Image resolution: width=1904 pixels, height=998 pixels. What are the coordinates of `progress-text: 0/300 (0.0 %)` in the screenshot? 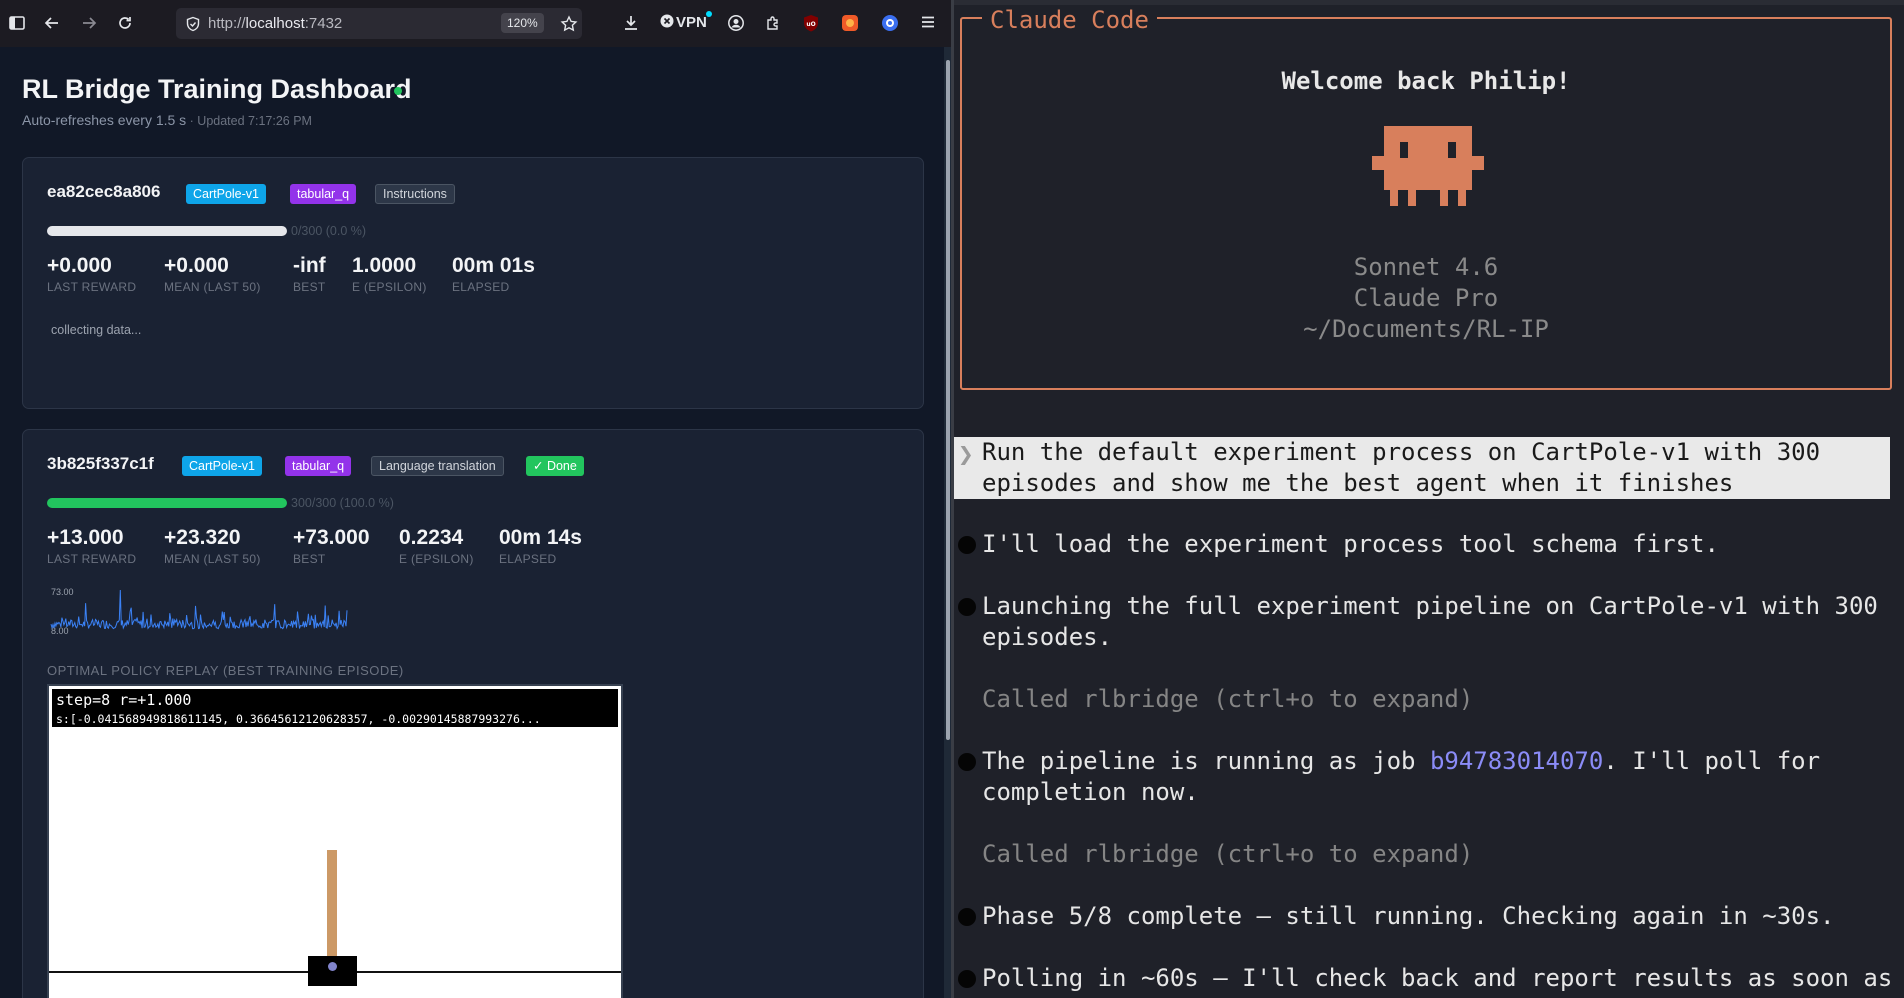 It's located at (329, 231).